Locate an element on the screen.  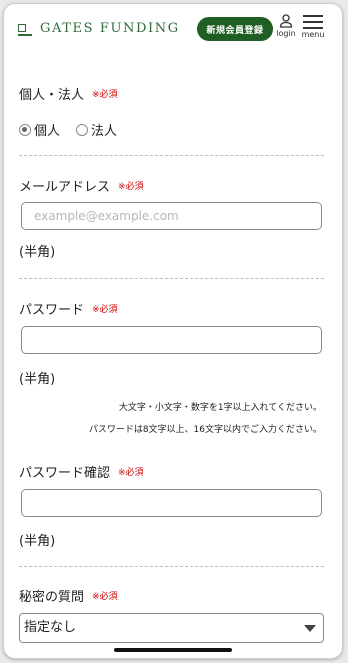
password-field is located at coordinates (171, 340).